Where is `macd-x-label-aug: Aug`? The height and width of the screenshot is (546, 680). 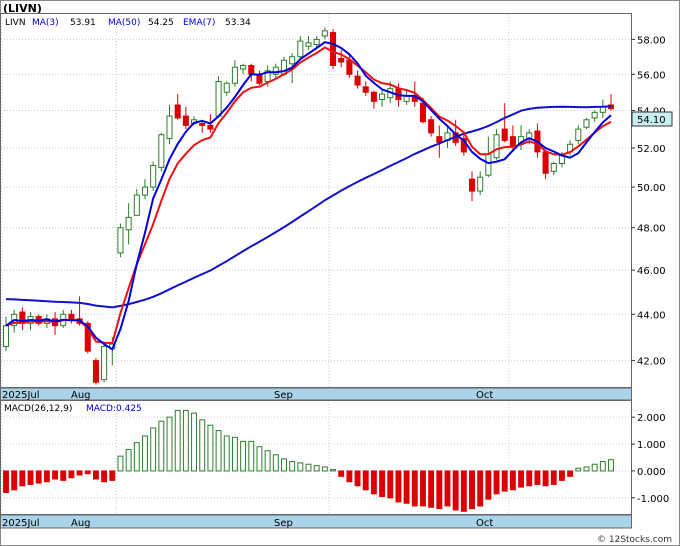
macd-x-label-aug: Aug is located at coordinates (81, 523).